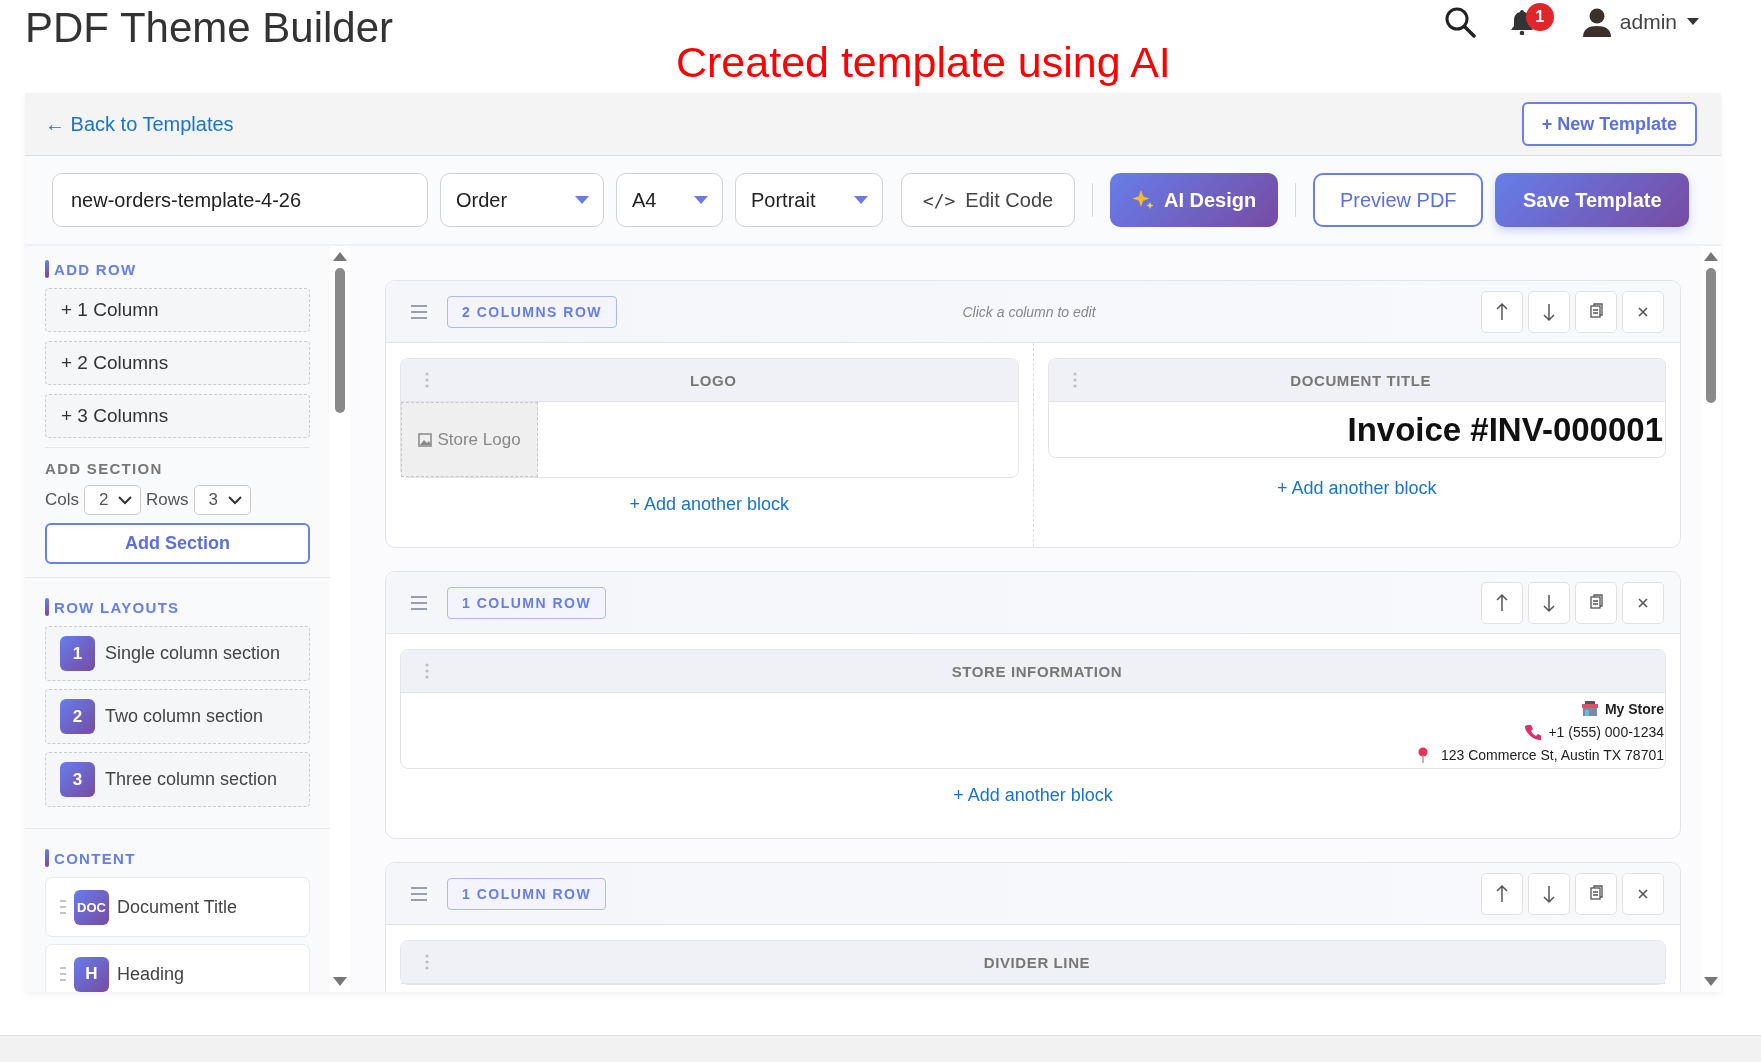  What do you see at coordinates (104, 468) in the screenshot?
I see `section-heading: ADD SECTION` at bounding box center [104, 468].